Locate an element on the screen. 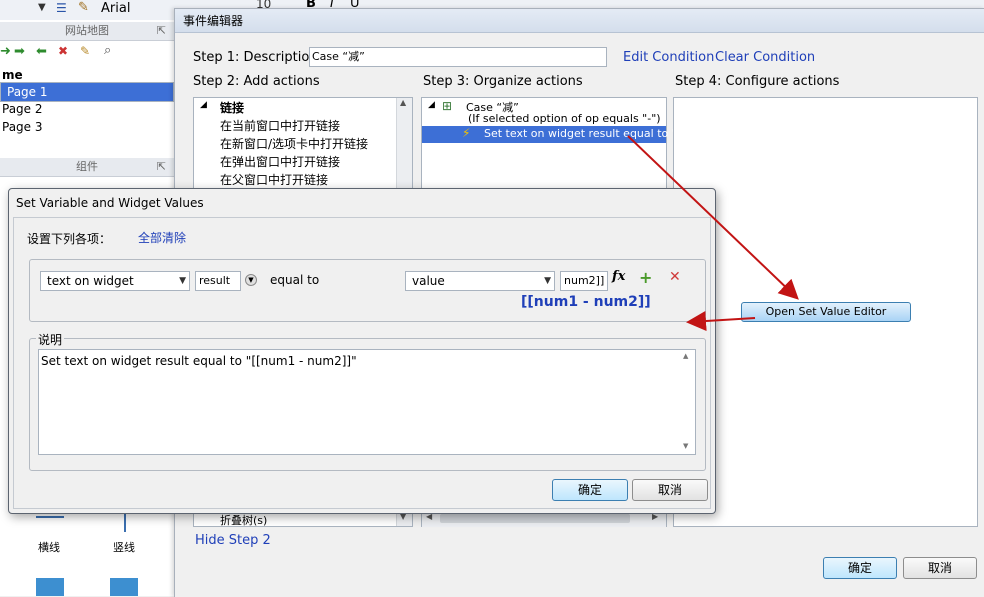 The height and width of the screenshot is (597, 984). arrow-to-editor-button is located at coordinates (713, 217).